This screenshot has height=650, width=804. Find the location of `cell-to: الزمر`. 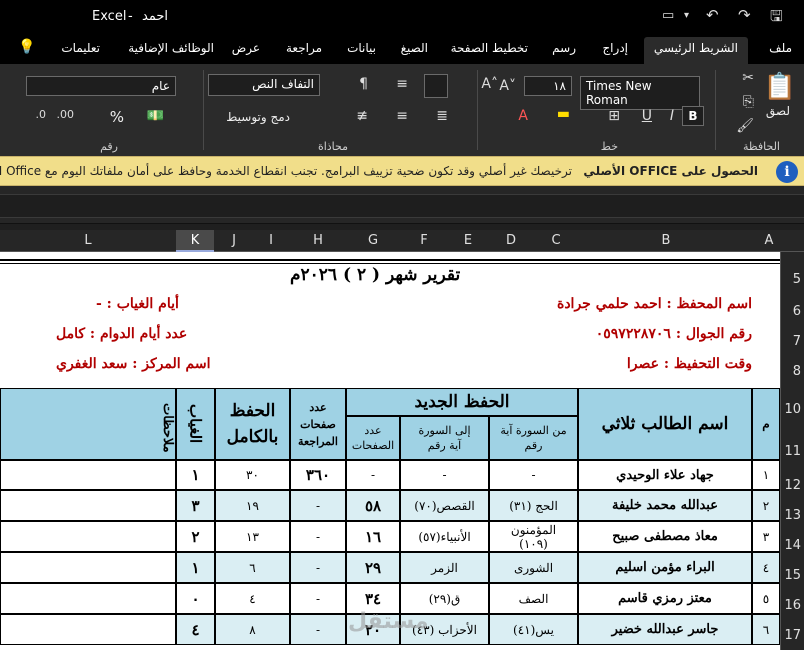

cell-to: الزمر is located at coordinates (444, 567).